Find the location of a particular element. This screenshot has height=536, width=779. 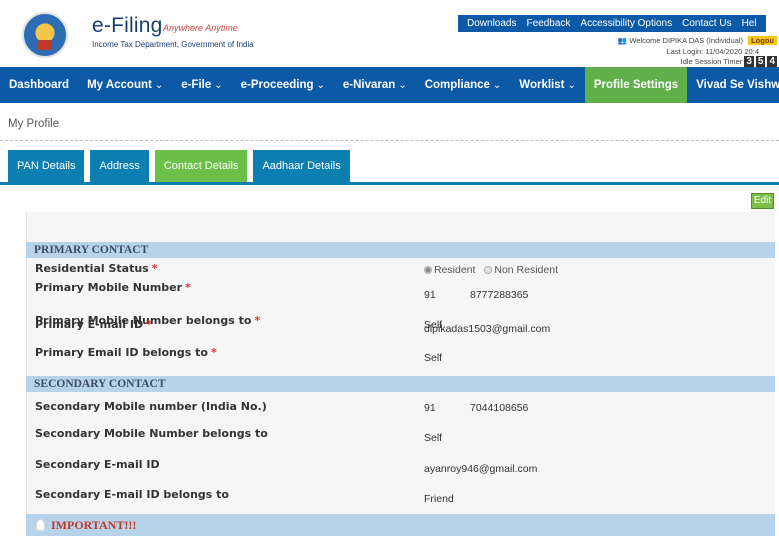

nav-e-file: e-File ⌄ is located at coordinates (201, 85).